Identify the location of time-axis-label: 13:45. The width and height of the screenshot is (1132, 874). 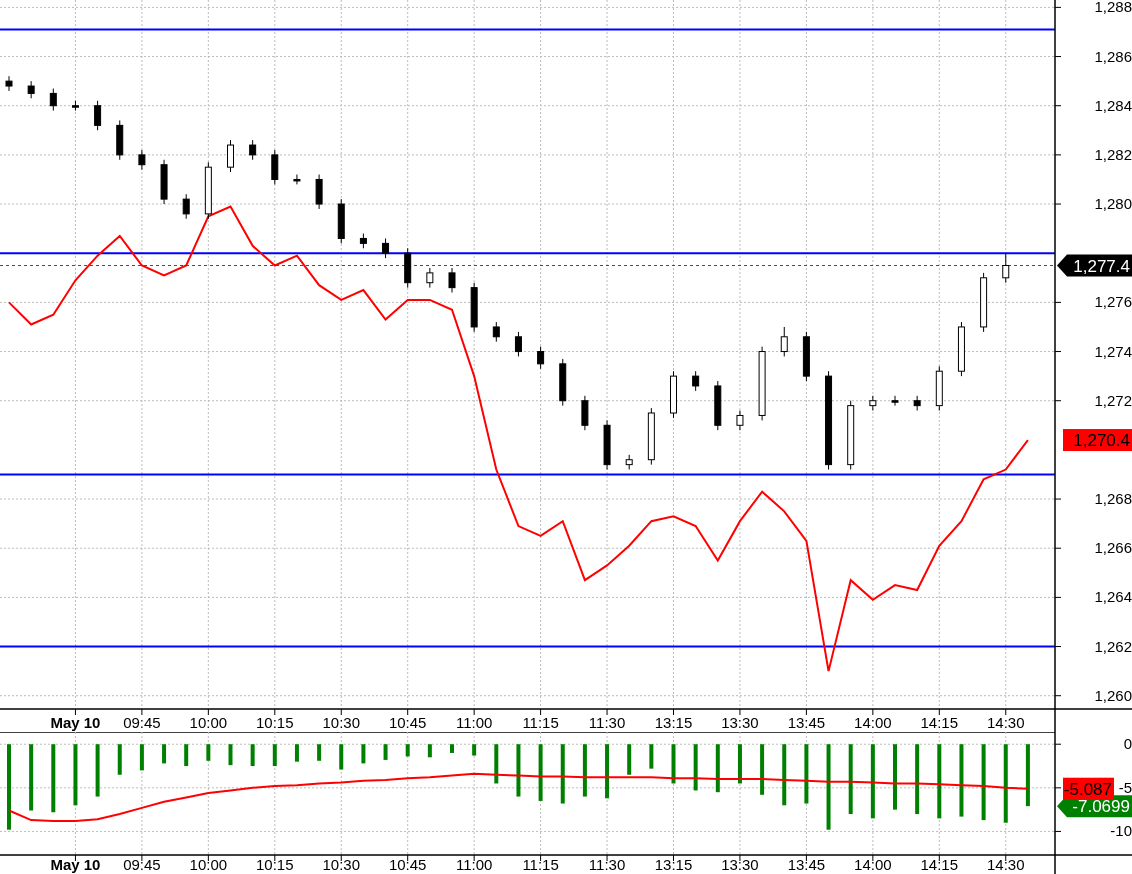
(806, 864).